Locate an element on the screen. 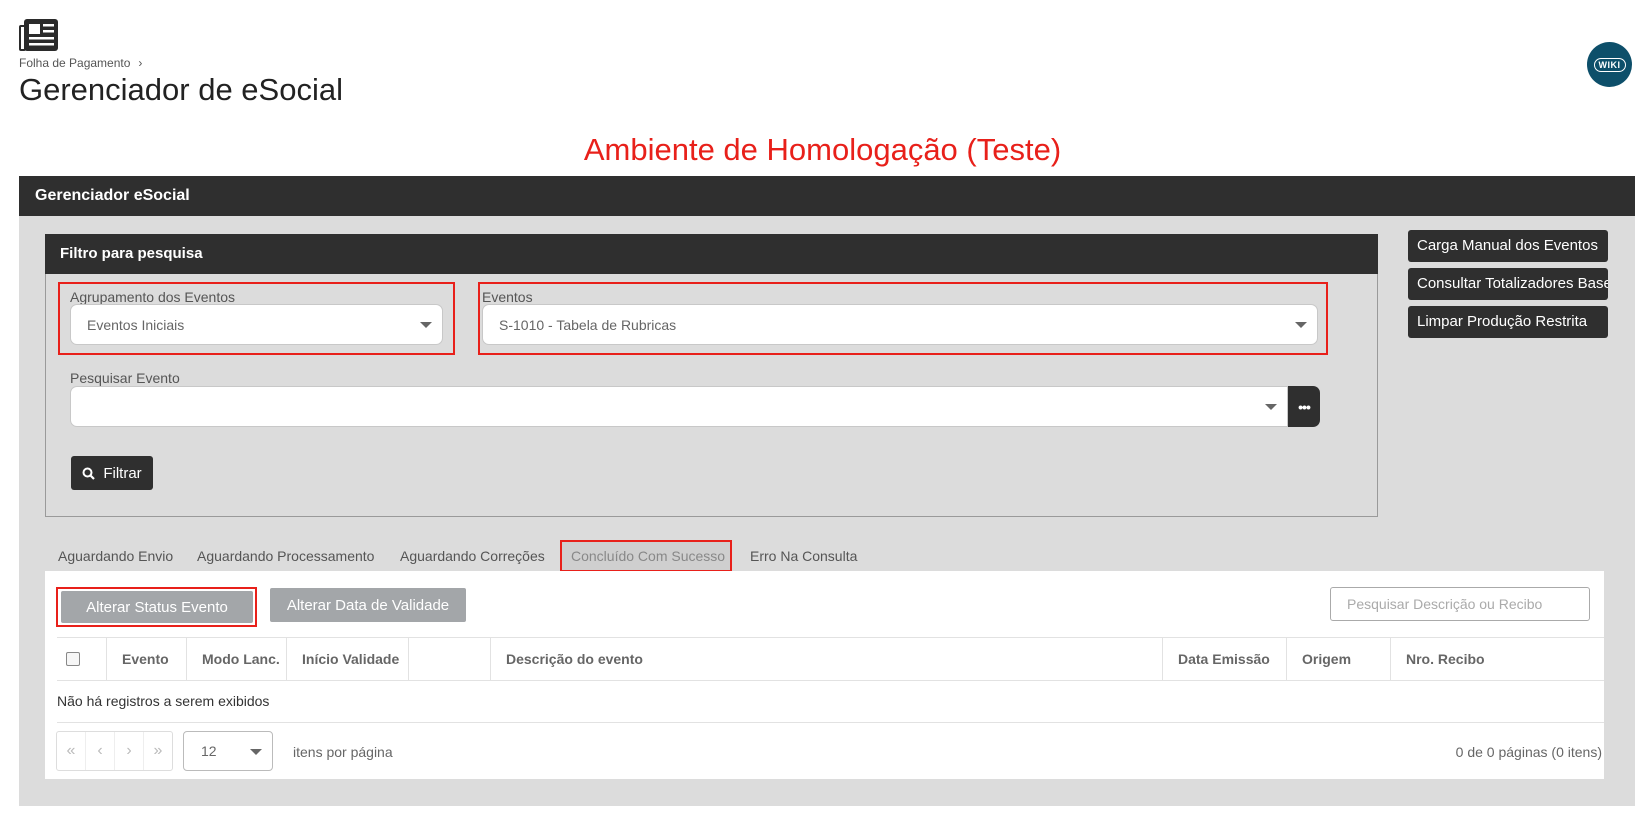 The width and height of the screenshot is (1645, 815). prev-page-icon: ‹ is located at coordinates (100, 751).